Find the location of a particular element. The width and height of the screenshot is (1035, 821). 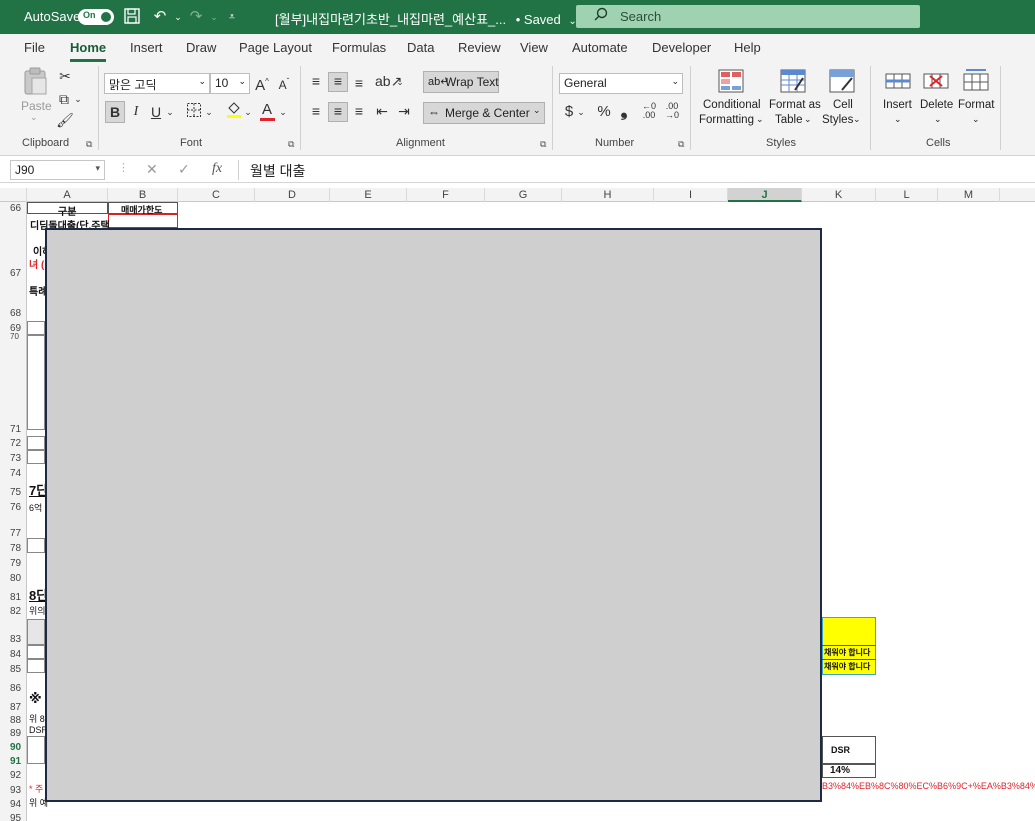

column-header-j: J is located at coordinates (765, 195).